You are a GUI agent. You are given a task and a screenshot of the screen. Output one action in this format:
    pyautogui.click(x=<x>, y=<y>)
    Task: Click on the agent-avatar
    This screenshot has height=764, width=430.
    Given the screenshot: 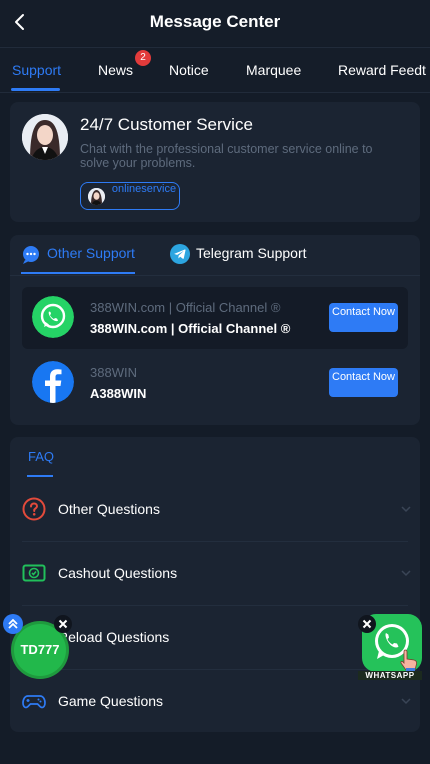 What is the action you would take?
    pyautogui.click(x=45, y=137)
    